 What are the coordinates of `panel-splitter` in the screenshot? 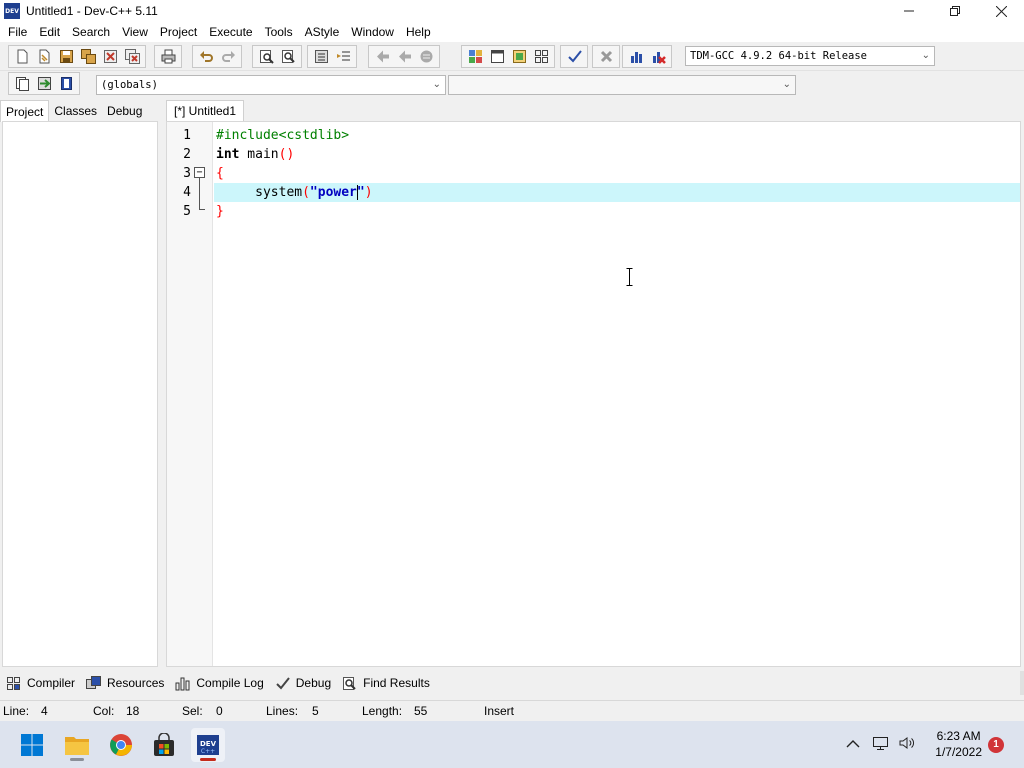 It's located at (1022, 683).